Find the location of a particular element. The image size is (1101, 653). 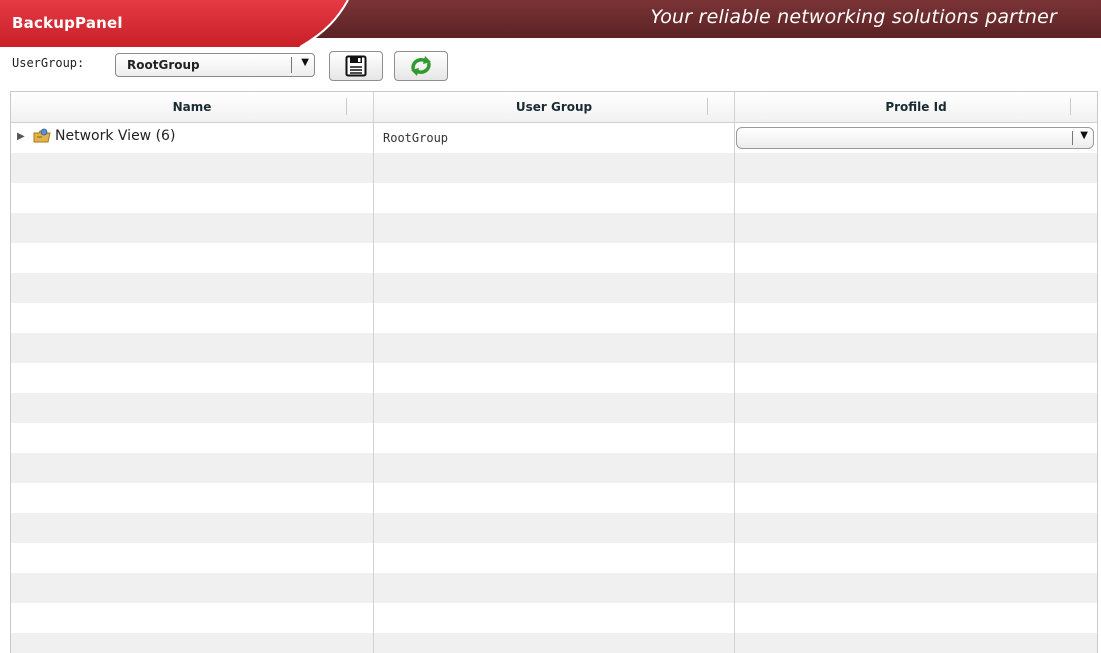

triangle-right-icon: ▶ is located at coordinates (23, 136).